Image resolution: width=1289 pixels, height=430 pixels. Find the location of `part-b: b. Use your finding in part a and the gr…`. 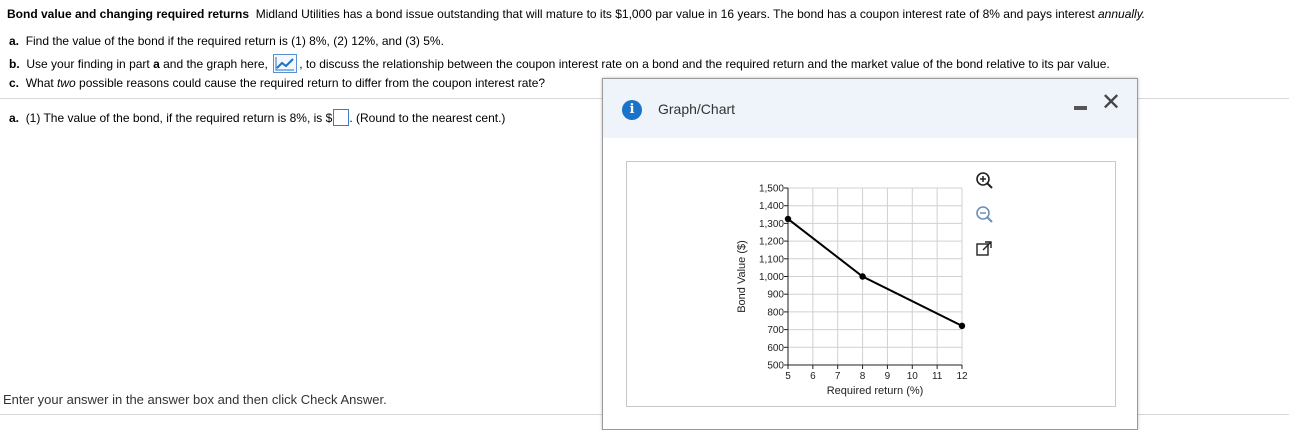

part-b: b. Use your finding in part a and the gr… is located at coordinates (559, 63).